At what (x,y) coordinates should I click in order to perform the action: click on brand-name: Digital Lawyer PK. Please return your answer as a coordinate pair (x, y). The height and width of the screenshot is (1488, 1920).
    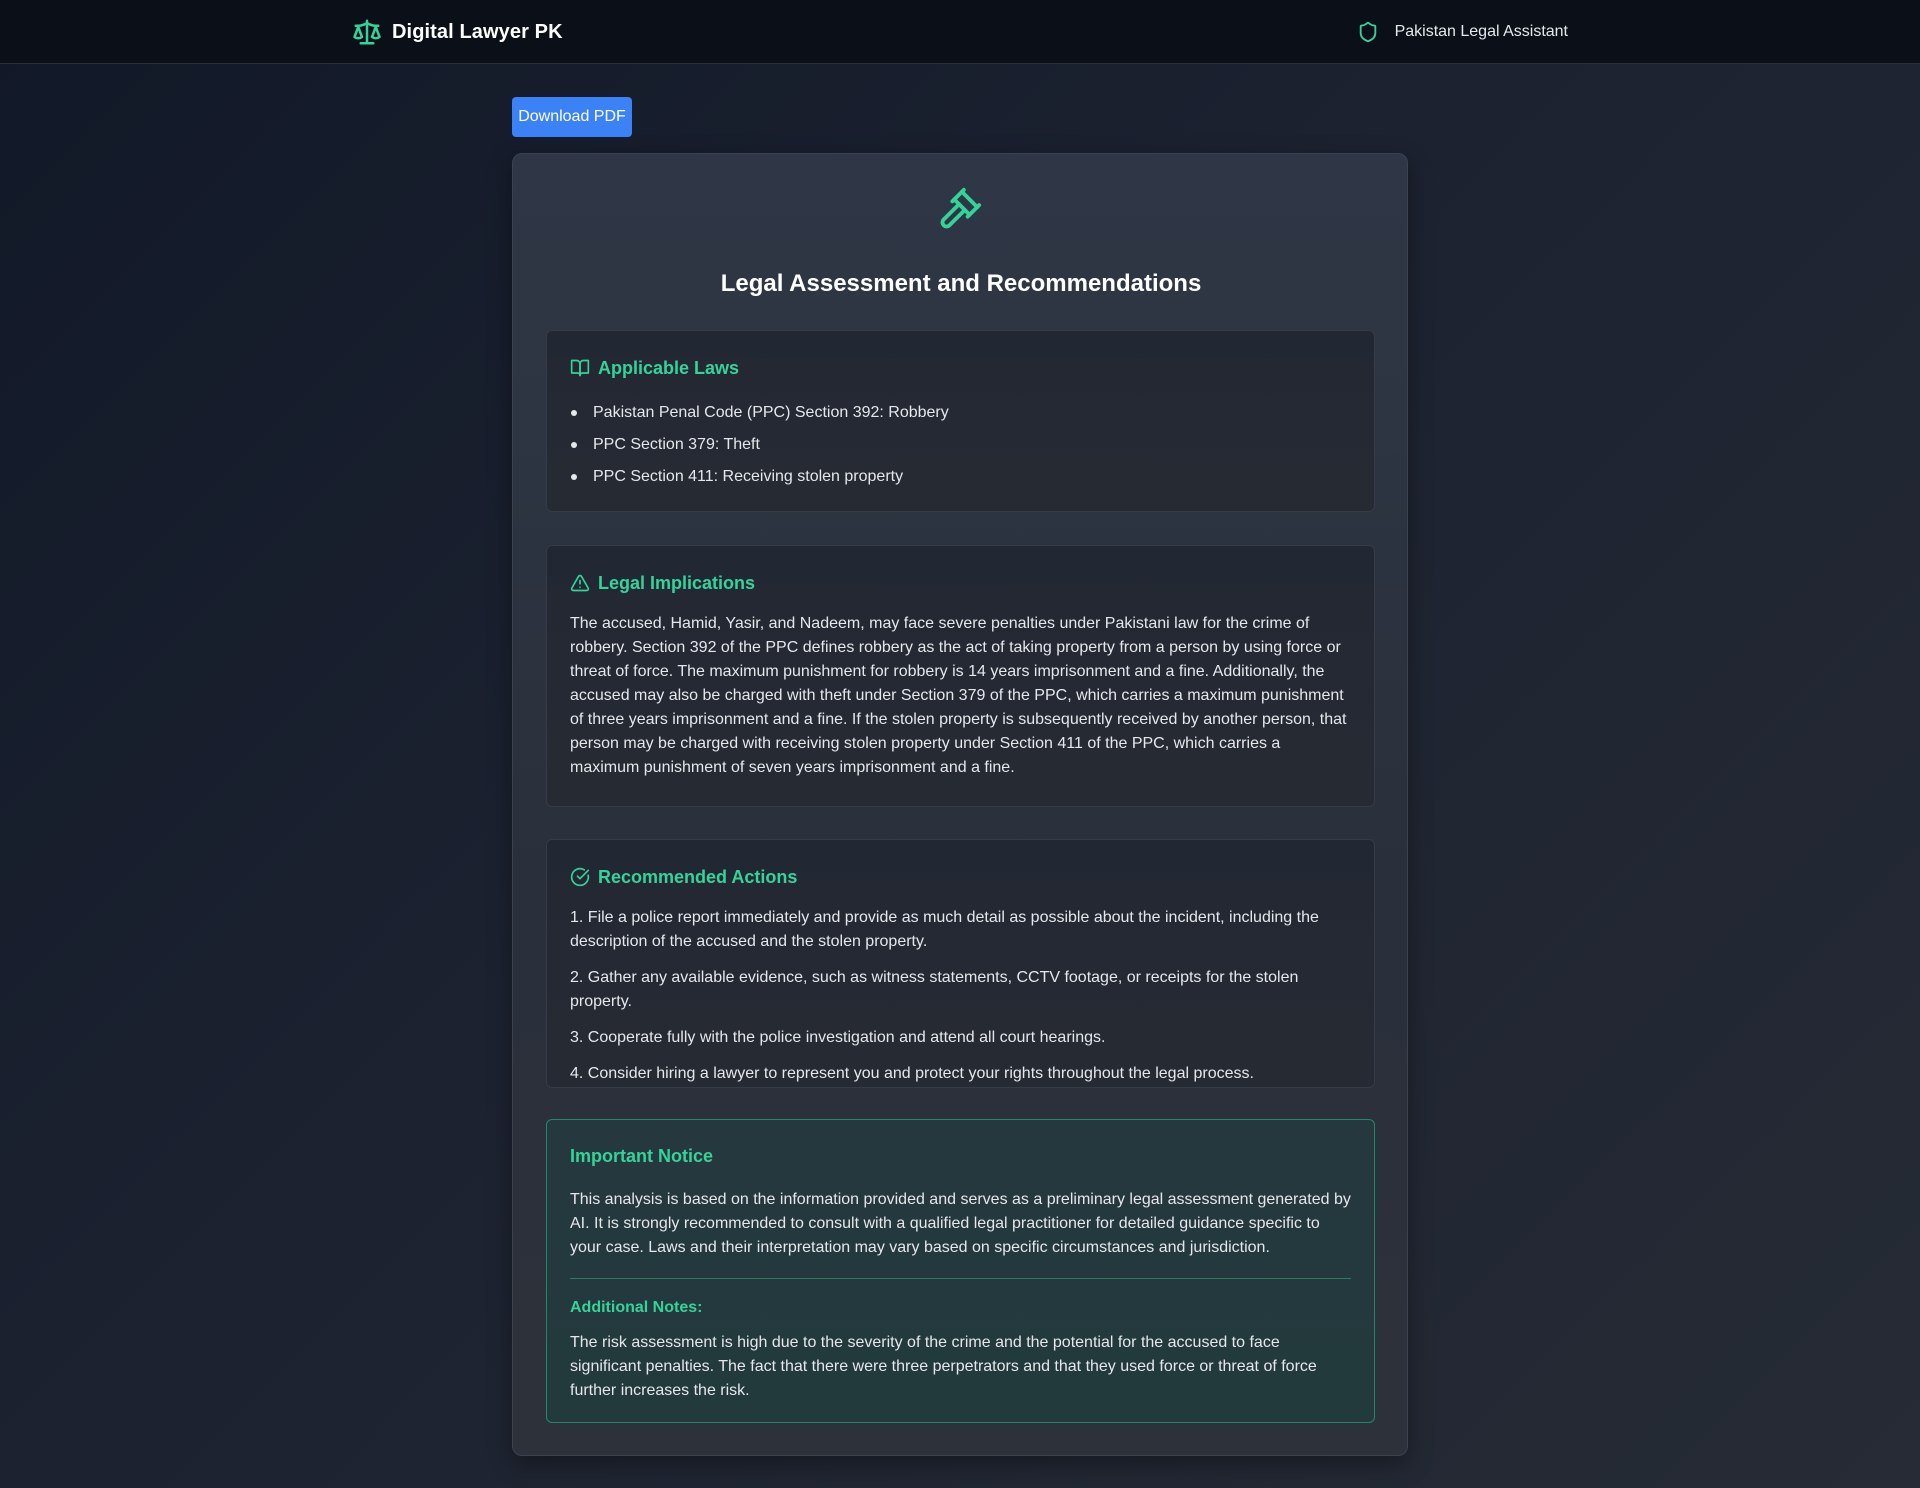
    Looking at the image, I should click on (477, 31).